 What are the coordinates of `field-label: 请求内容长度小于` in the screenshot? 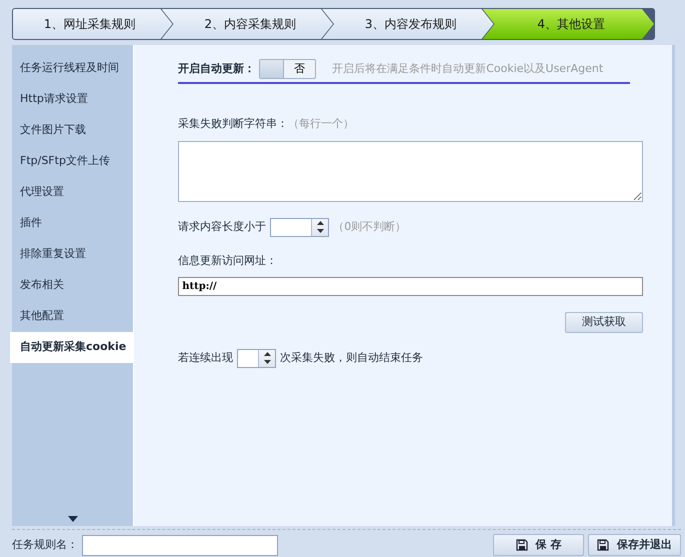 It's located at (222, 226).